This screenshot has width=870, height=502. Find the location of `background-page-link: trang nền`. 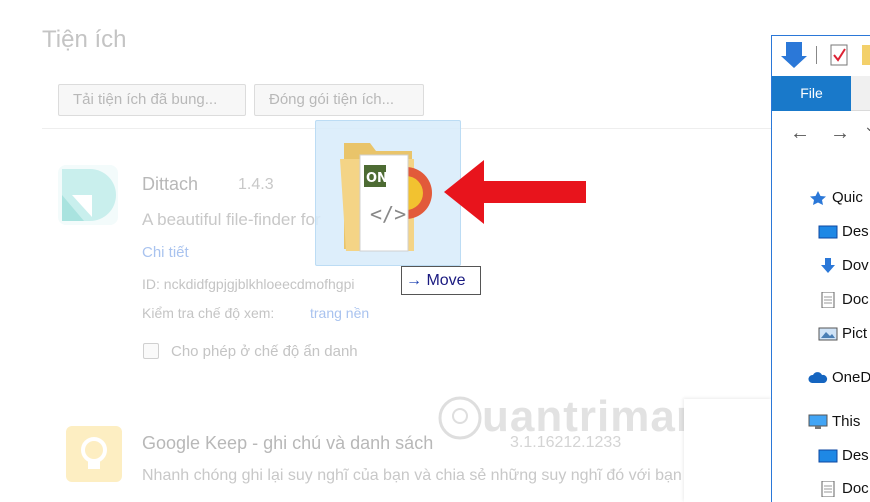

background-page-link: trang nền is located at coordinates (339, 313).